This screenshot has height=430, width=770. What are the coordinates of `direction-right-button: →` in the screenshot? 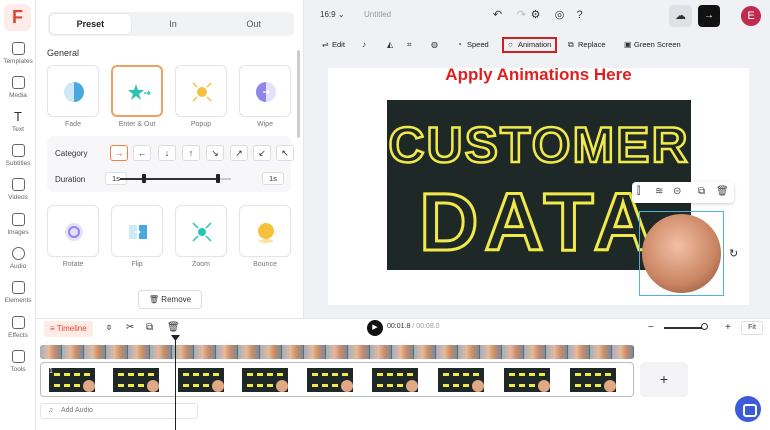 It's located at (119, 153).